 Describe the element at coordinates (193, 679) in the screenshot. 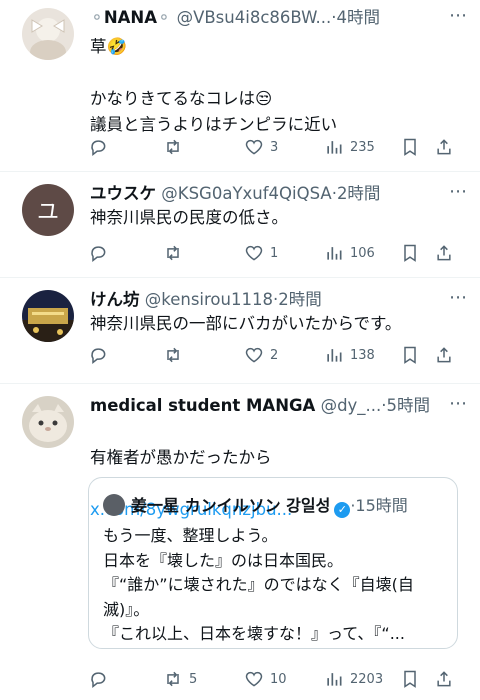

I see `retweet-count: 5` at that location.